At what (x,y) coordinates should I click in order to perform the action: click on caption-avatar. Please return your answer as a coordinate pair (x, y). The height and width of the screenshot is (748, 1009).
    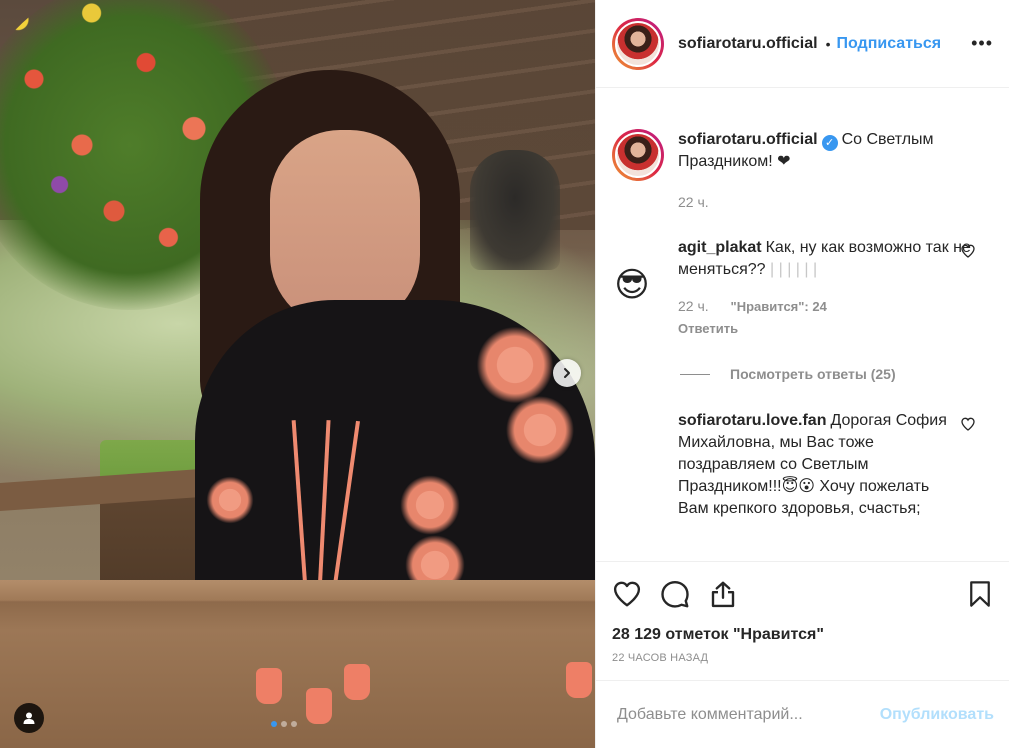
    Looking at the image, I should click on (638, 155).